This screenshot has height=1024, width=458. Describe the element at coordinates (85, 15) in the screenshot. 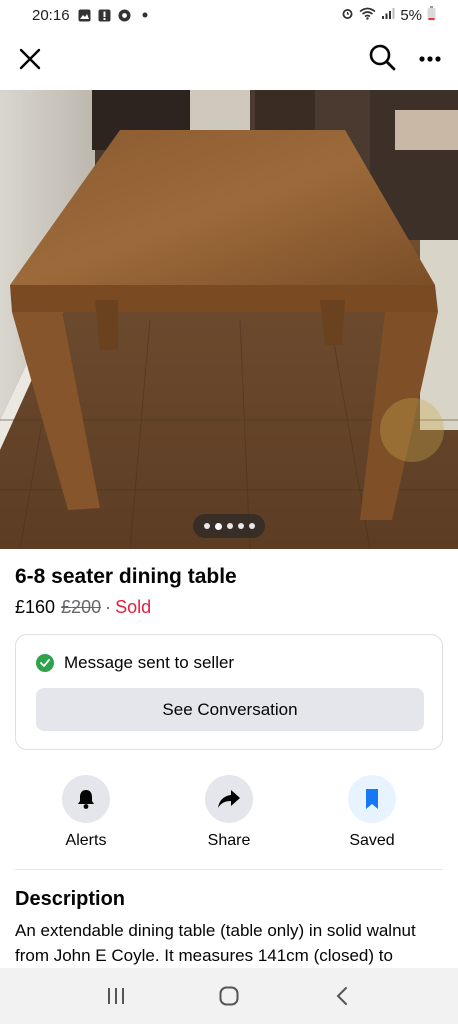

I see `gallery-notification-icon` at that location.